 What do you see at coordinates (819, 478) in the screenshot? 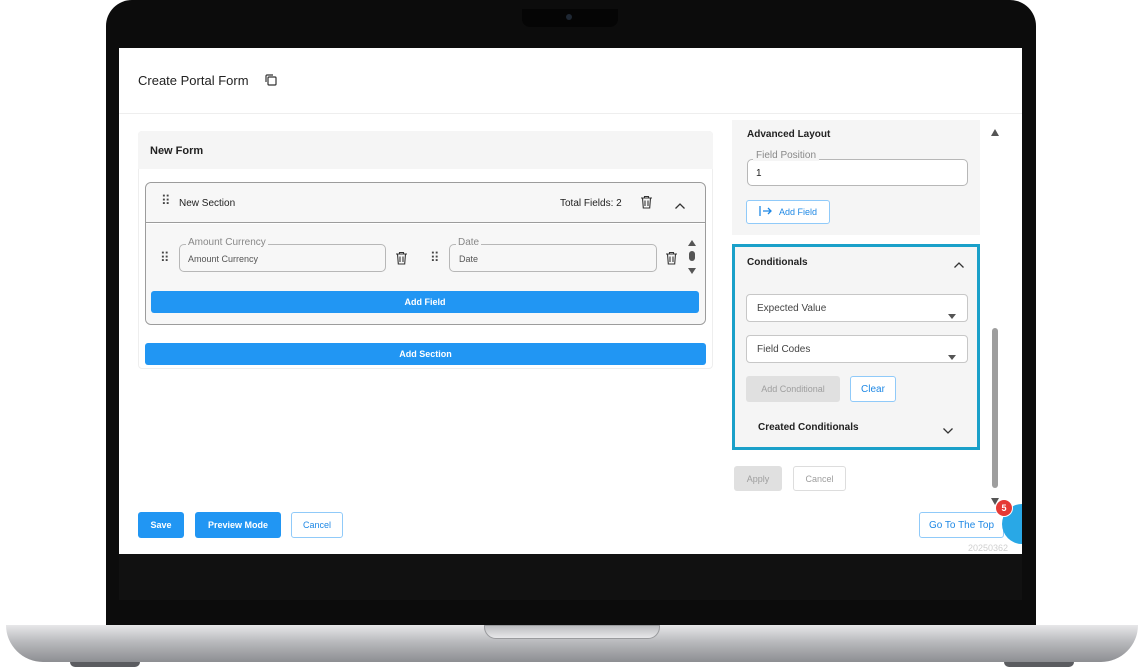
I see `cancel-side-button: Cancel` at bounding box center [819, 478].